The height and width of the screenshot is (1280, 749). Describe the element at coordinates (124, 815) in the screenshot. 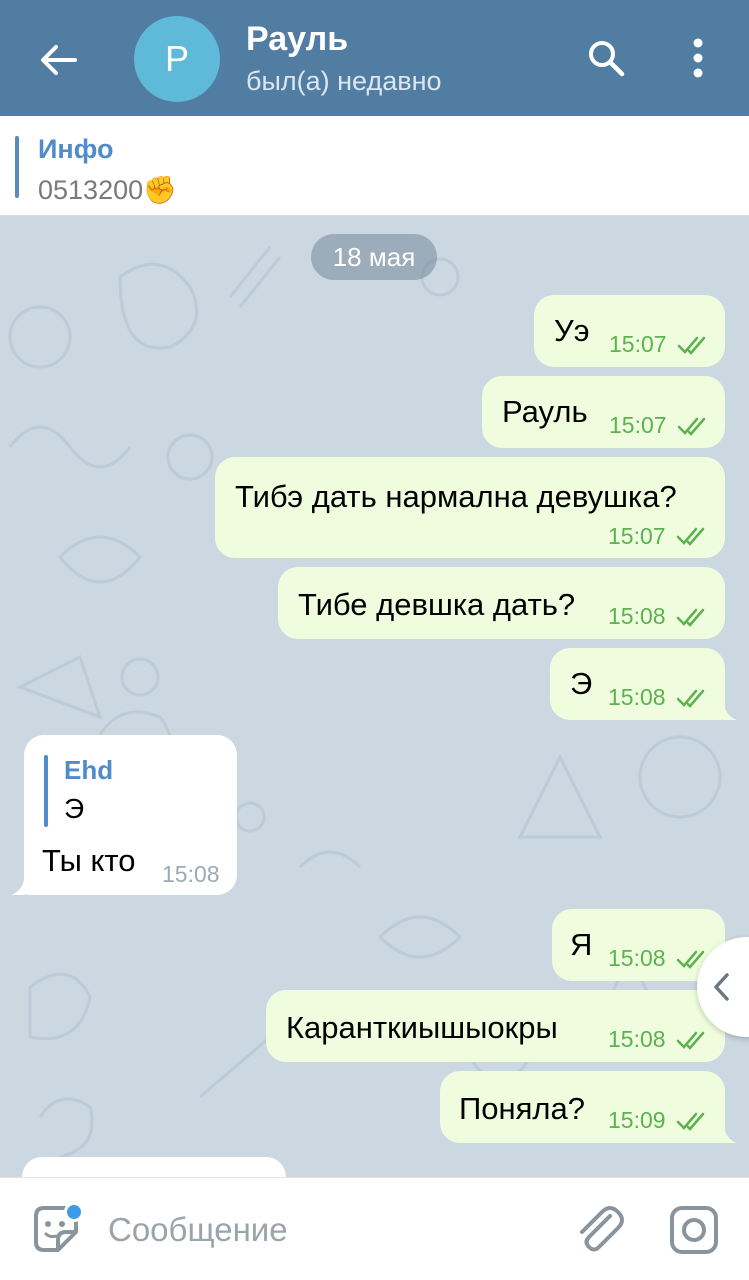

I see `incoming-message: Ehd Э Ты кто 15:08` at that location.